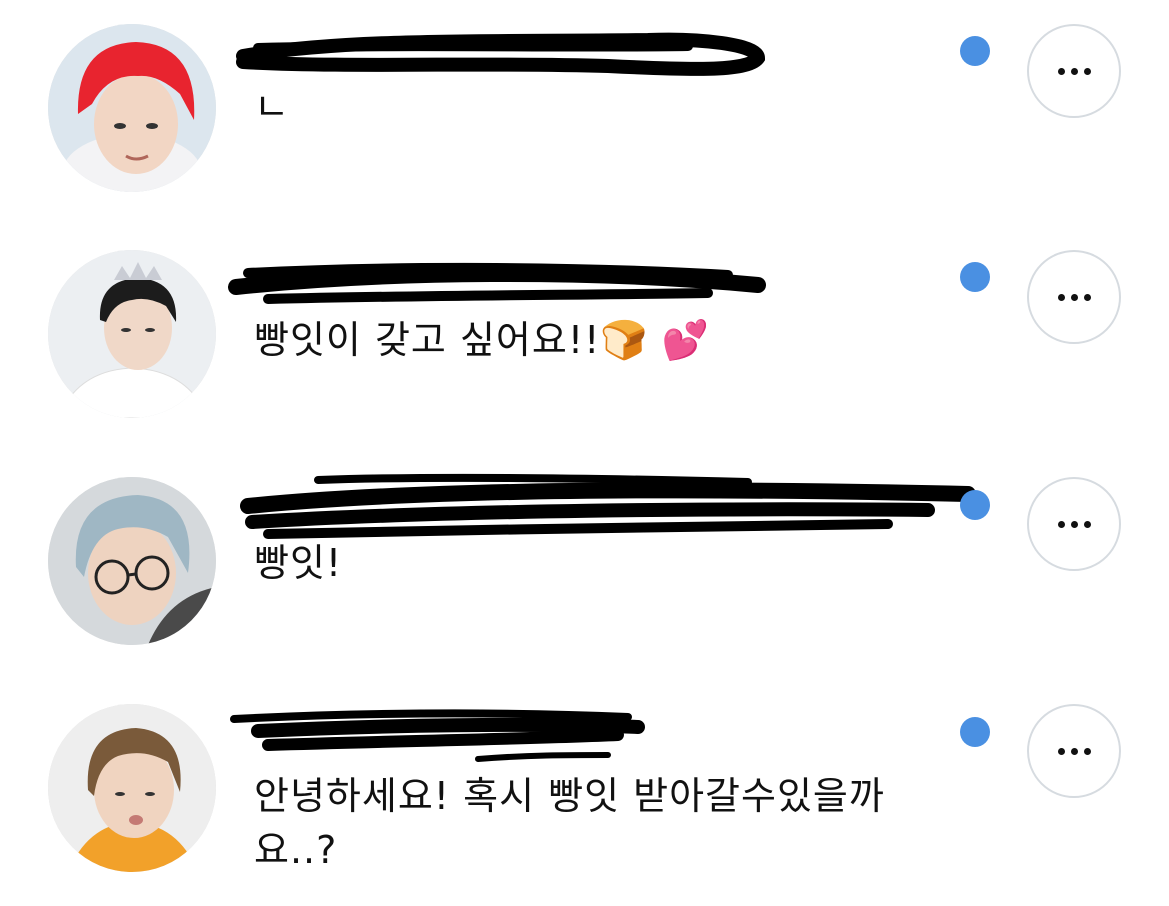  I want to click on message-preview: 빵잇이 갖고 싶어요!!🍞 💕, so click(482, 340).